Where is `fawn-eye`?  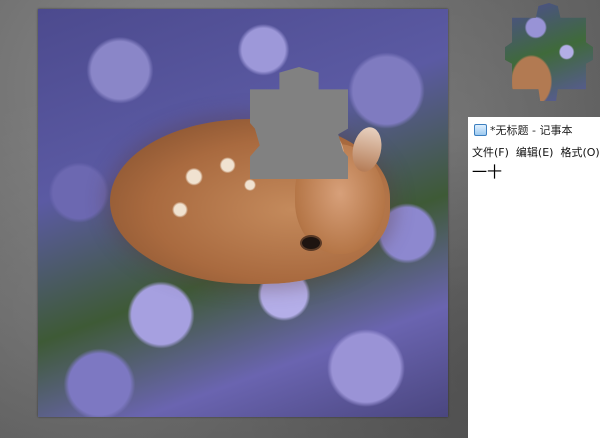 fawn-eye is located at coordinates (311, 243).